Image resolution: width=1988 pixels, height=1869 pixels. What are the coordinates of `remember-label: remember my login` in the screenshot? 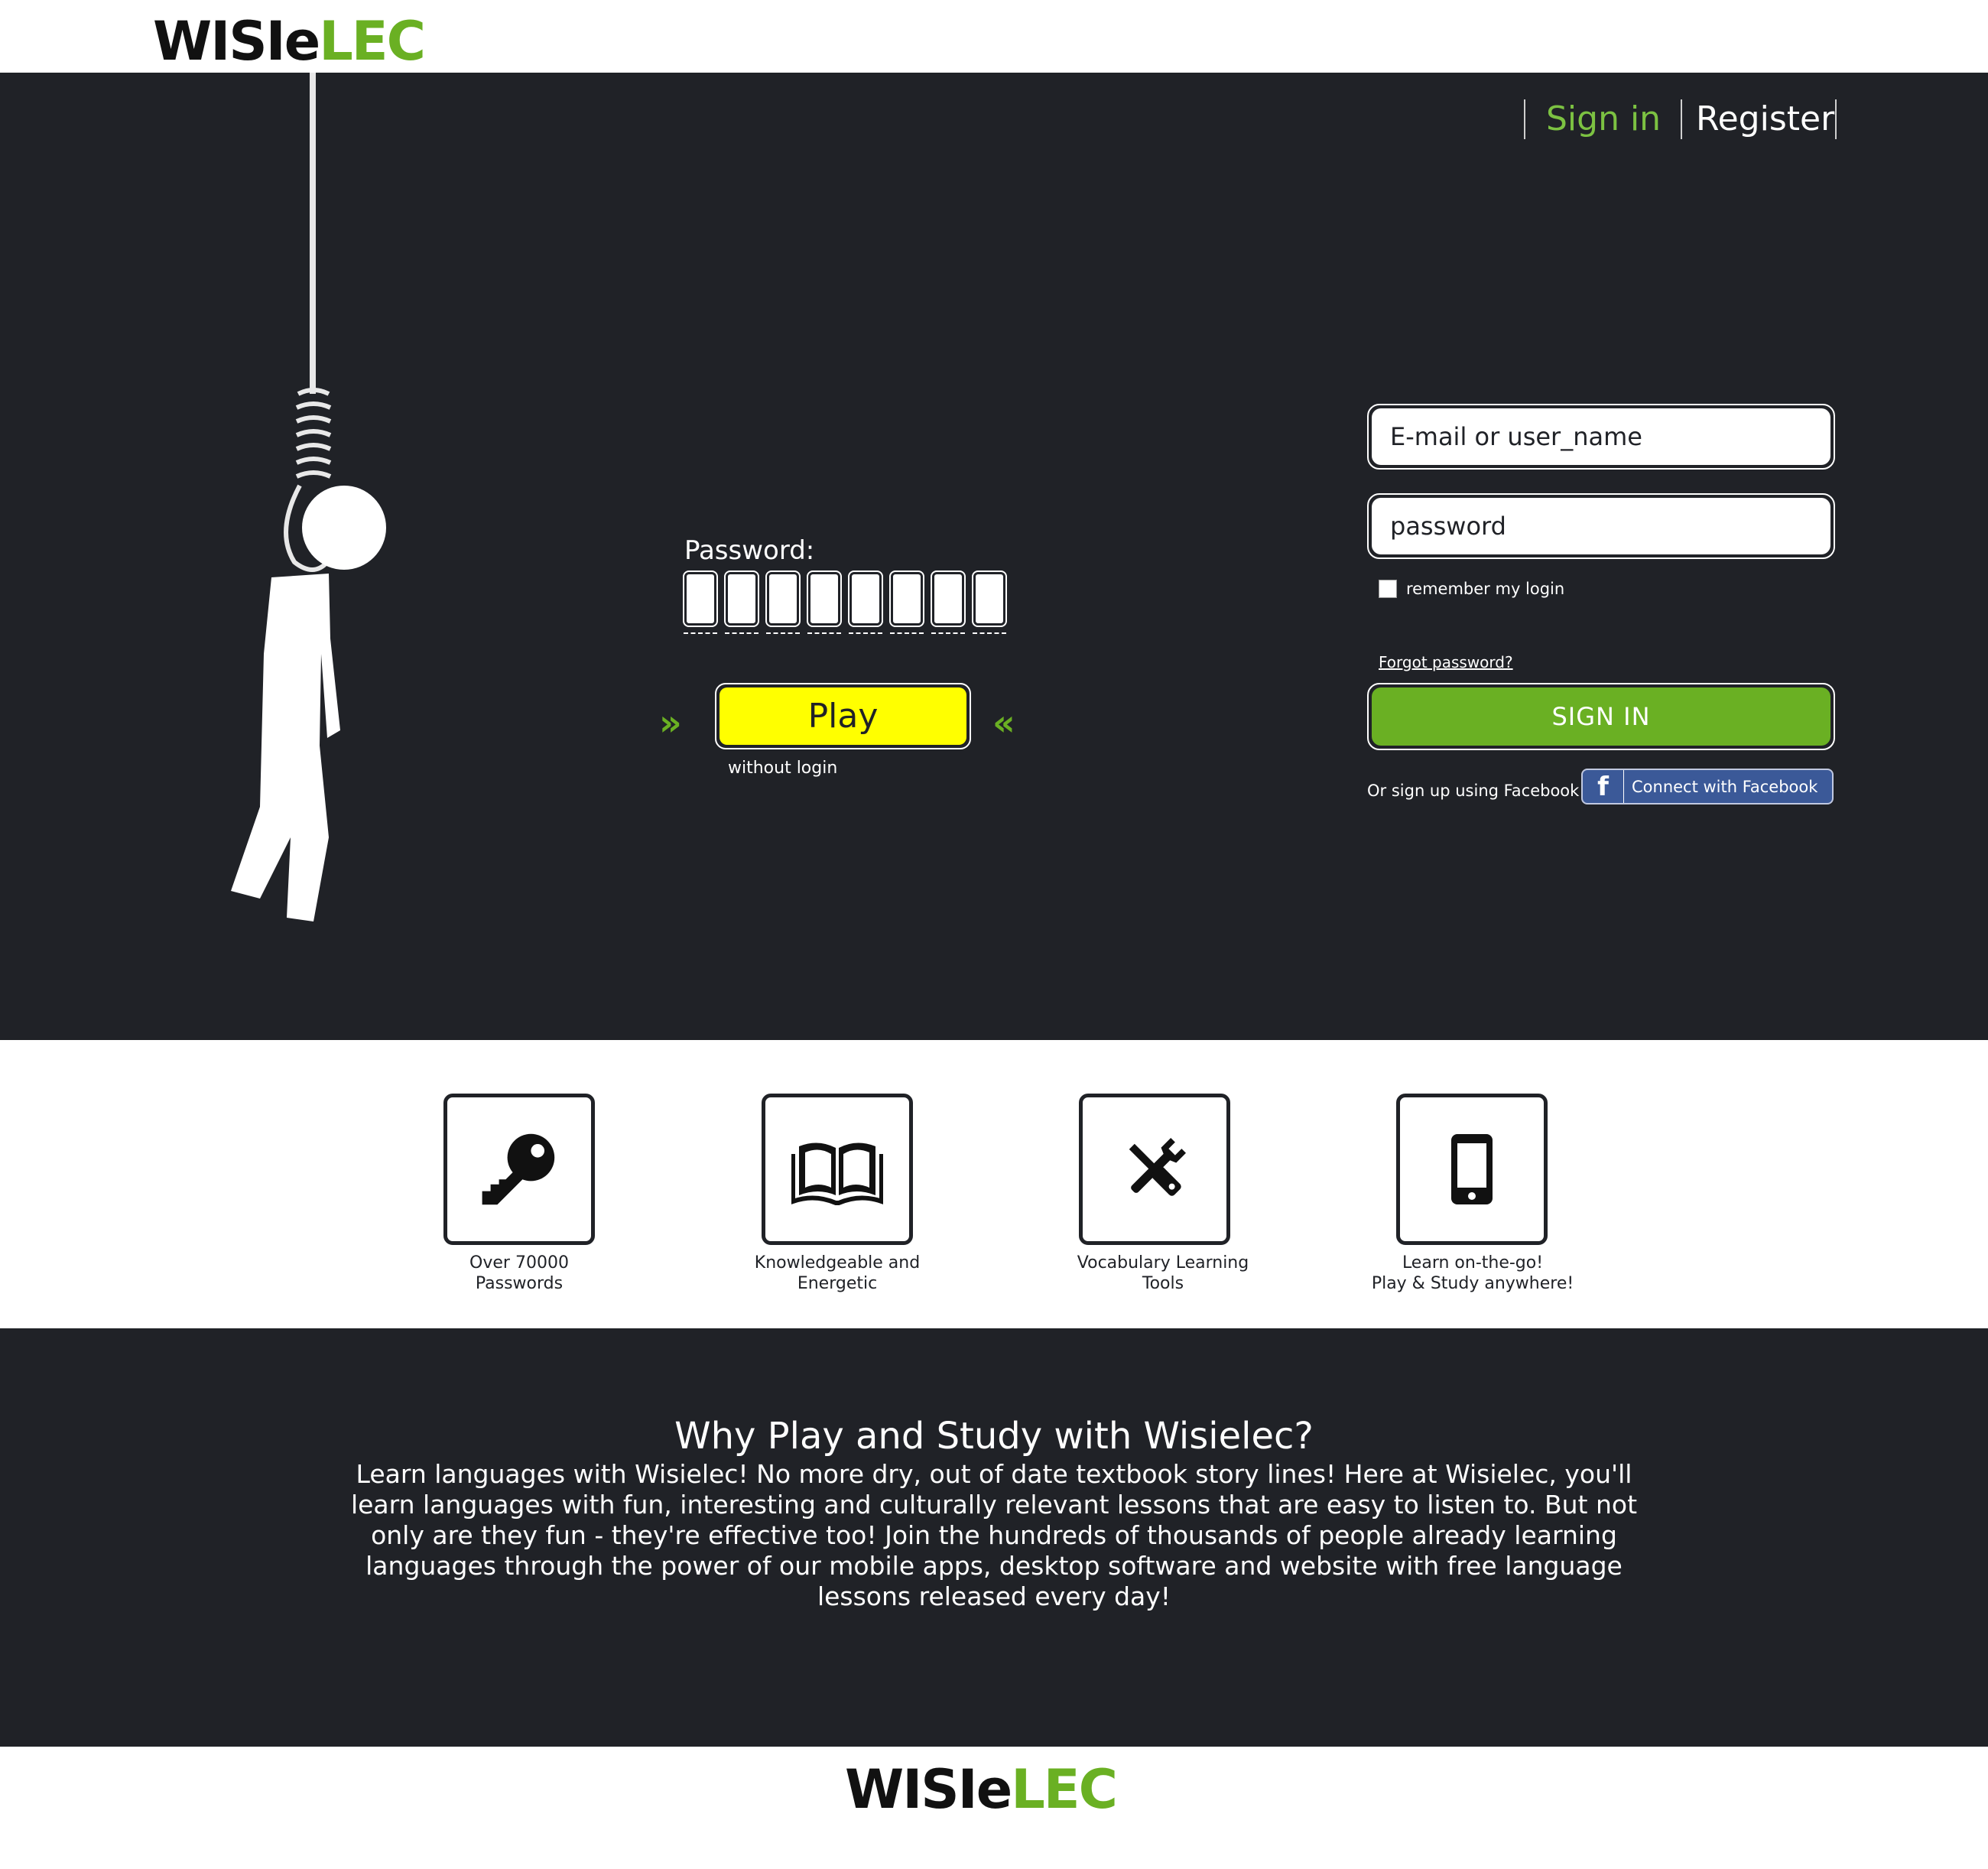 It's located at (1485, 589).